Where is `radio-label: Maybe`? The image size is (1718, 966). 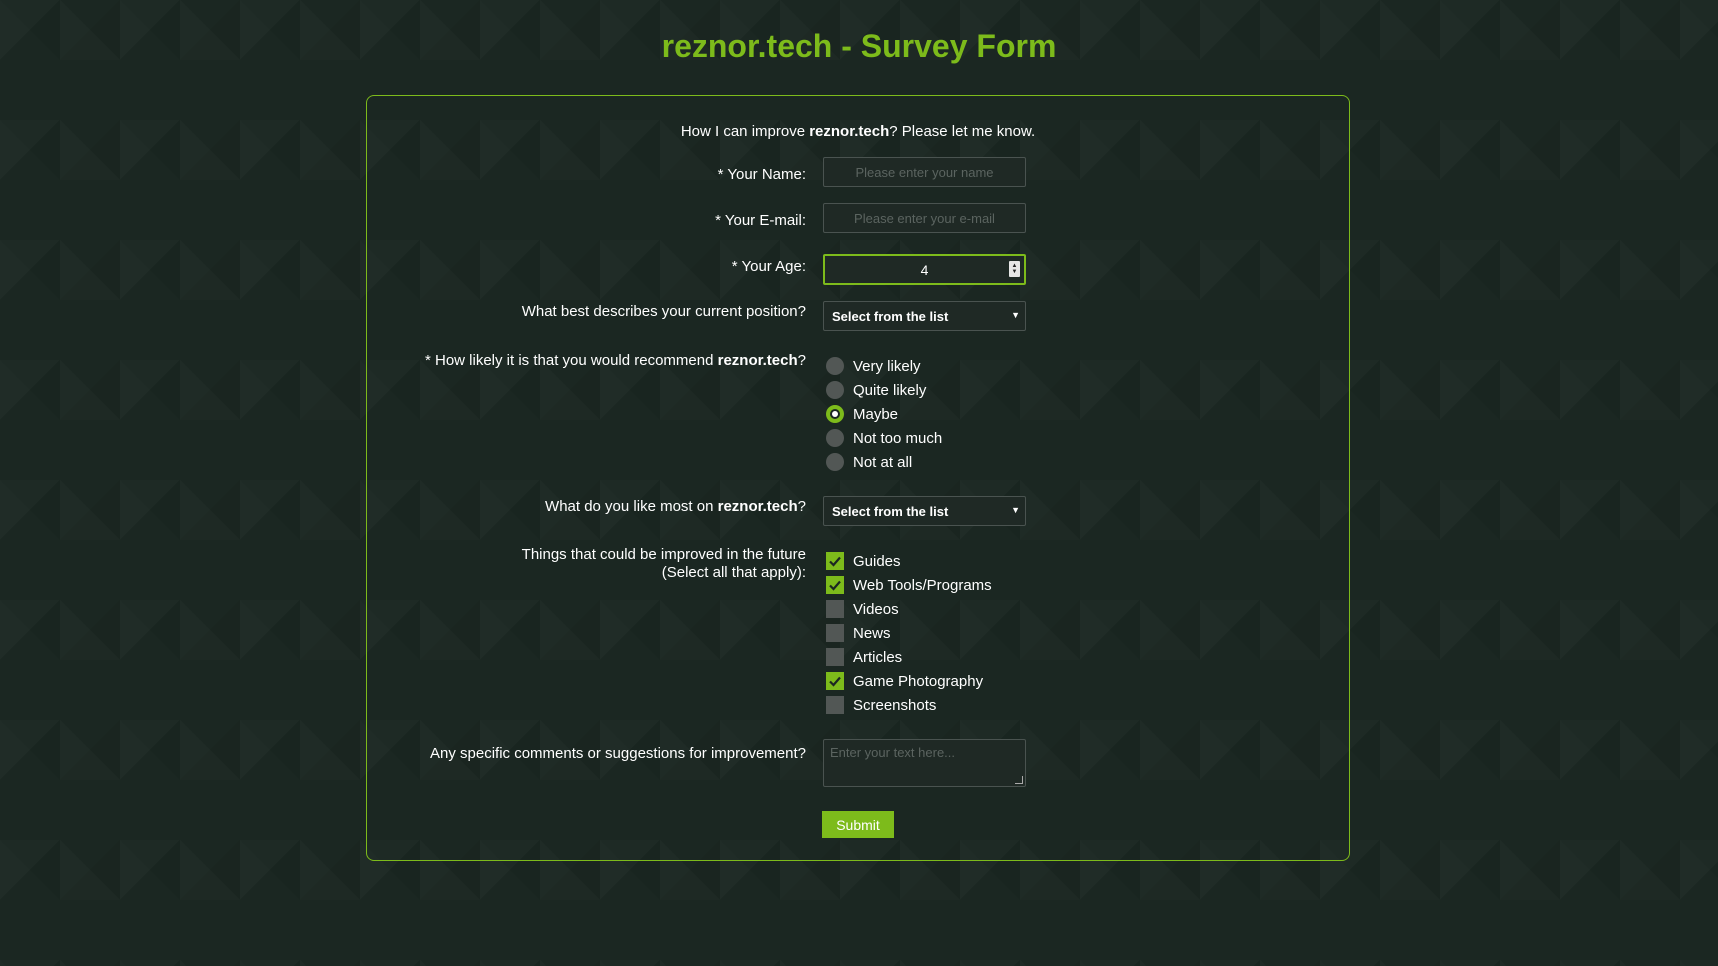 radio-label: Maybe is located at coordinates (876, 414).